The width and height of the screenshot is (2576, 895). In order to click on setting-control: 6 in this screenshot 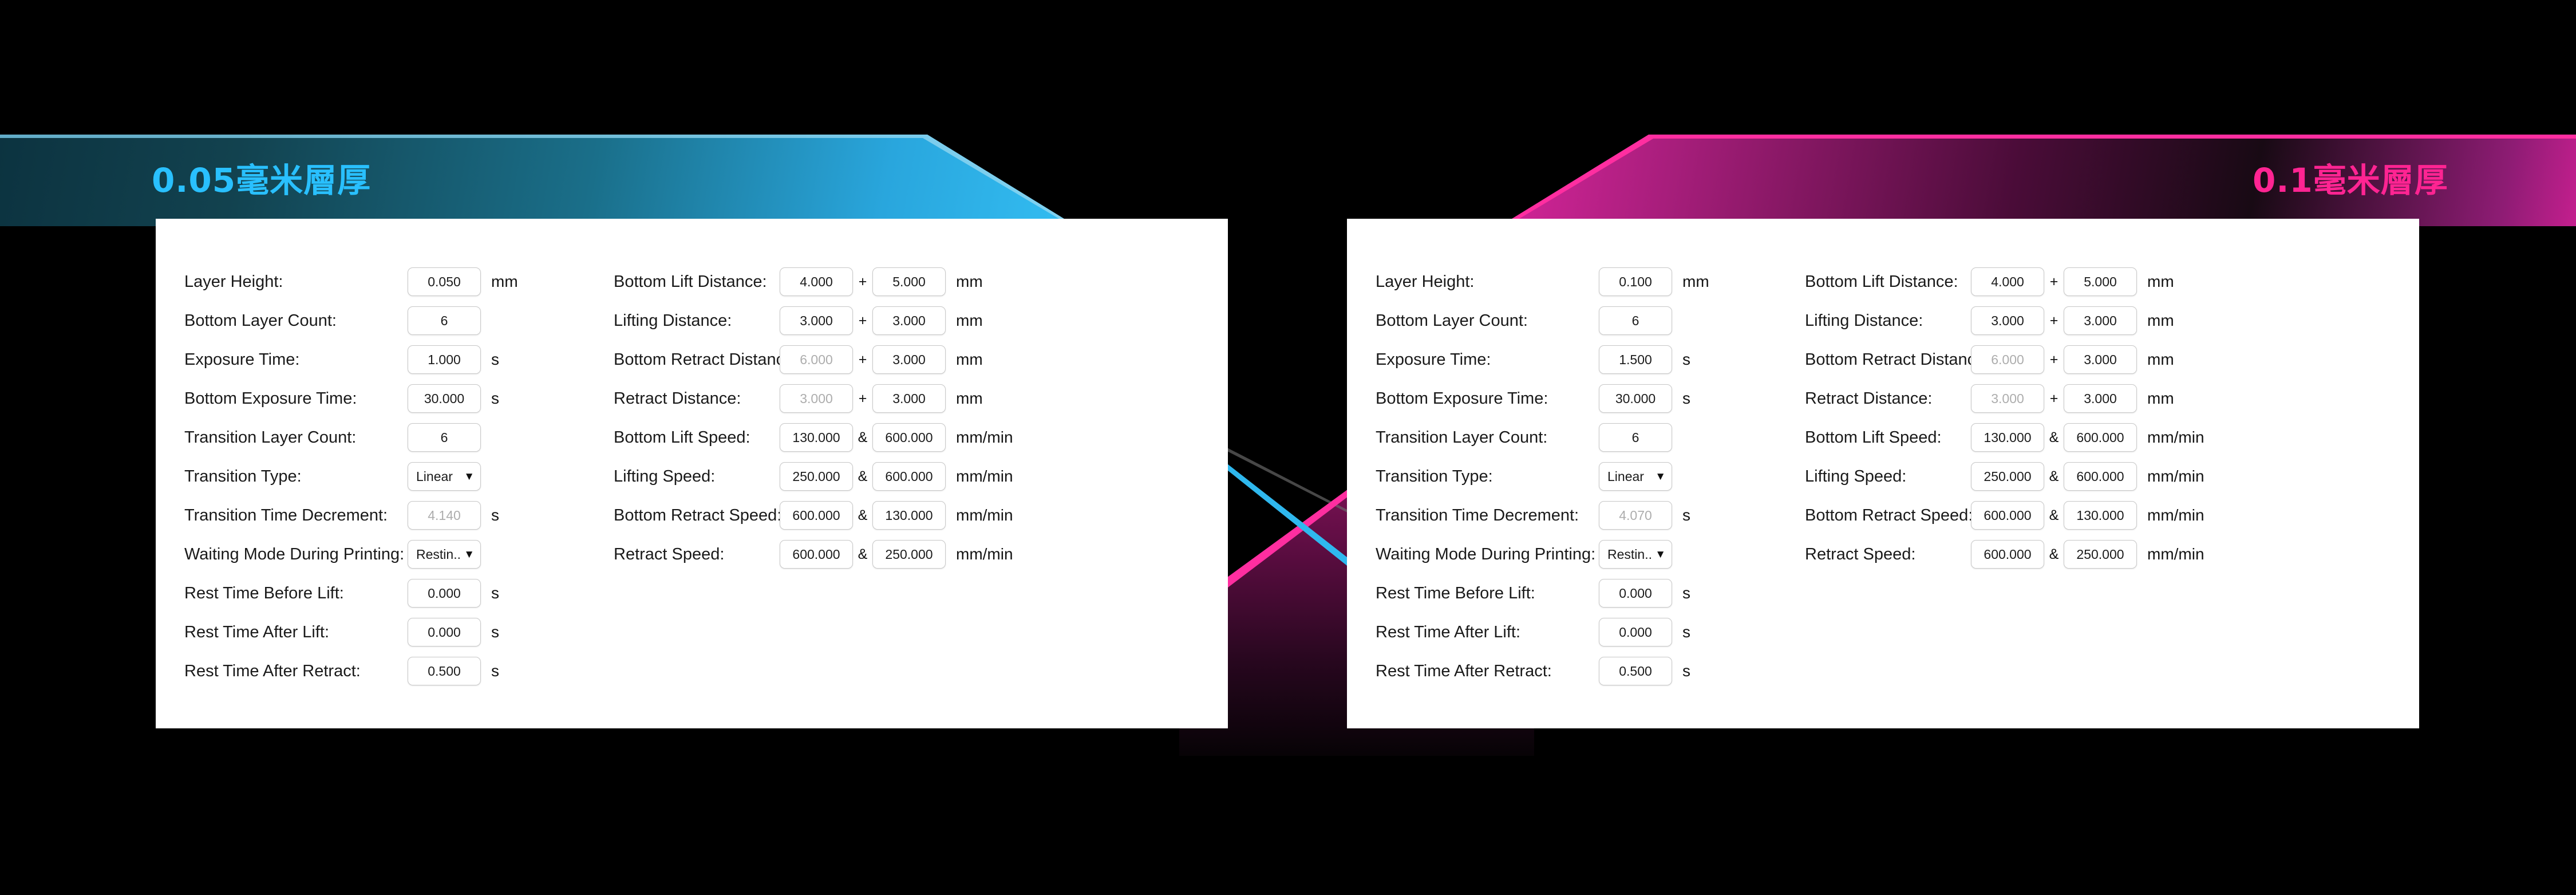, I will do `click(1635, 320)`.